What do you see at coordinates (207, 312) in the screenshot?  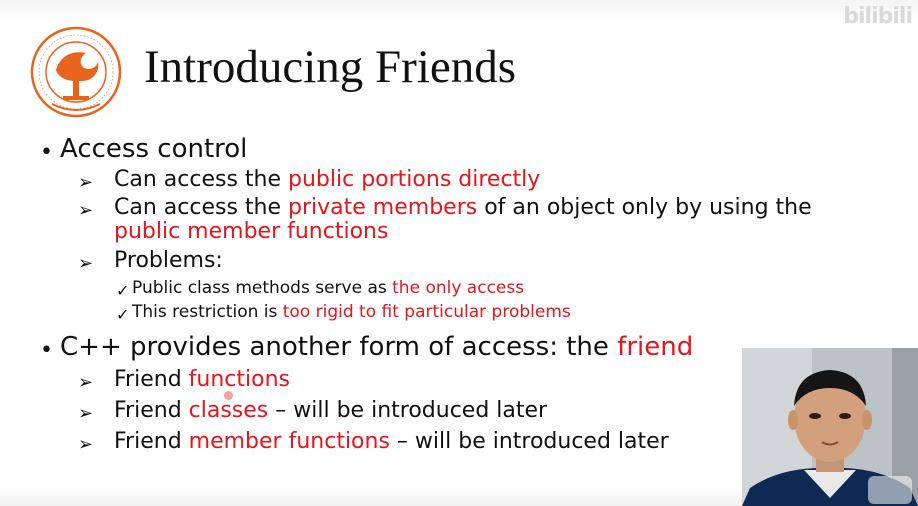 I see `text-run: This restriction is` at bounding box center [207, 312].